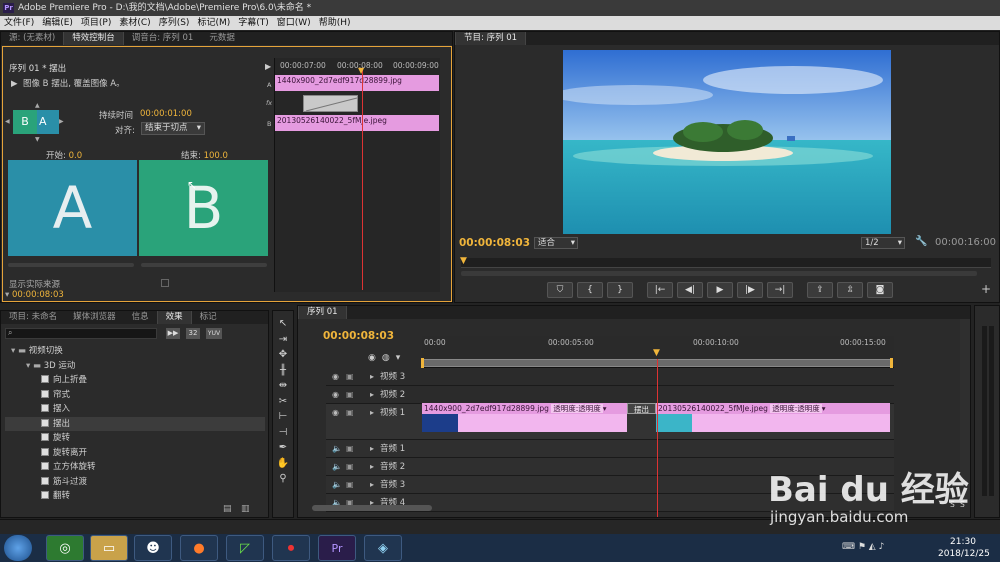 The image size is (1000, 562). Describe the element at coordinates (19, 23) in the screenshot. I see `menu-item-0: 文件(F)` at that location.